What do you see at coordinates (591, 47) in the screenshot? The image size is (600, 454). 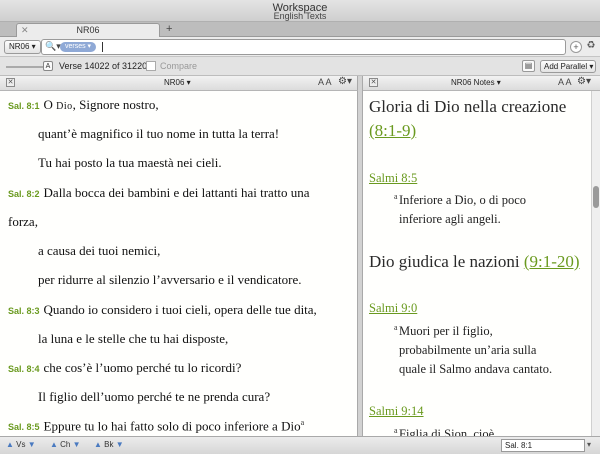 I see `share-icon: ♻` at bounding box center [591, 47].